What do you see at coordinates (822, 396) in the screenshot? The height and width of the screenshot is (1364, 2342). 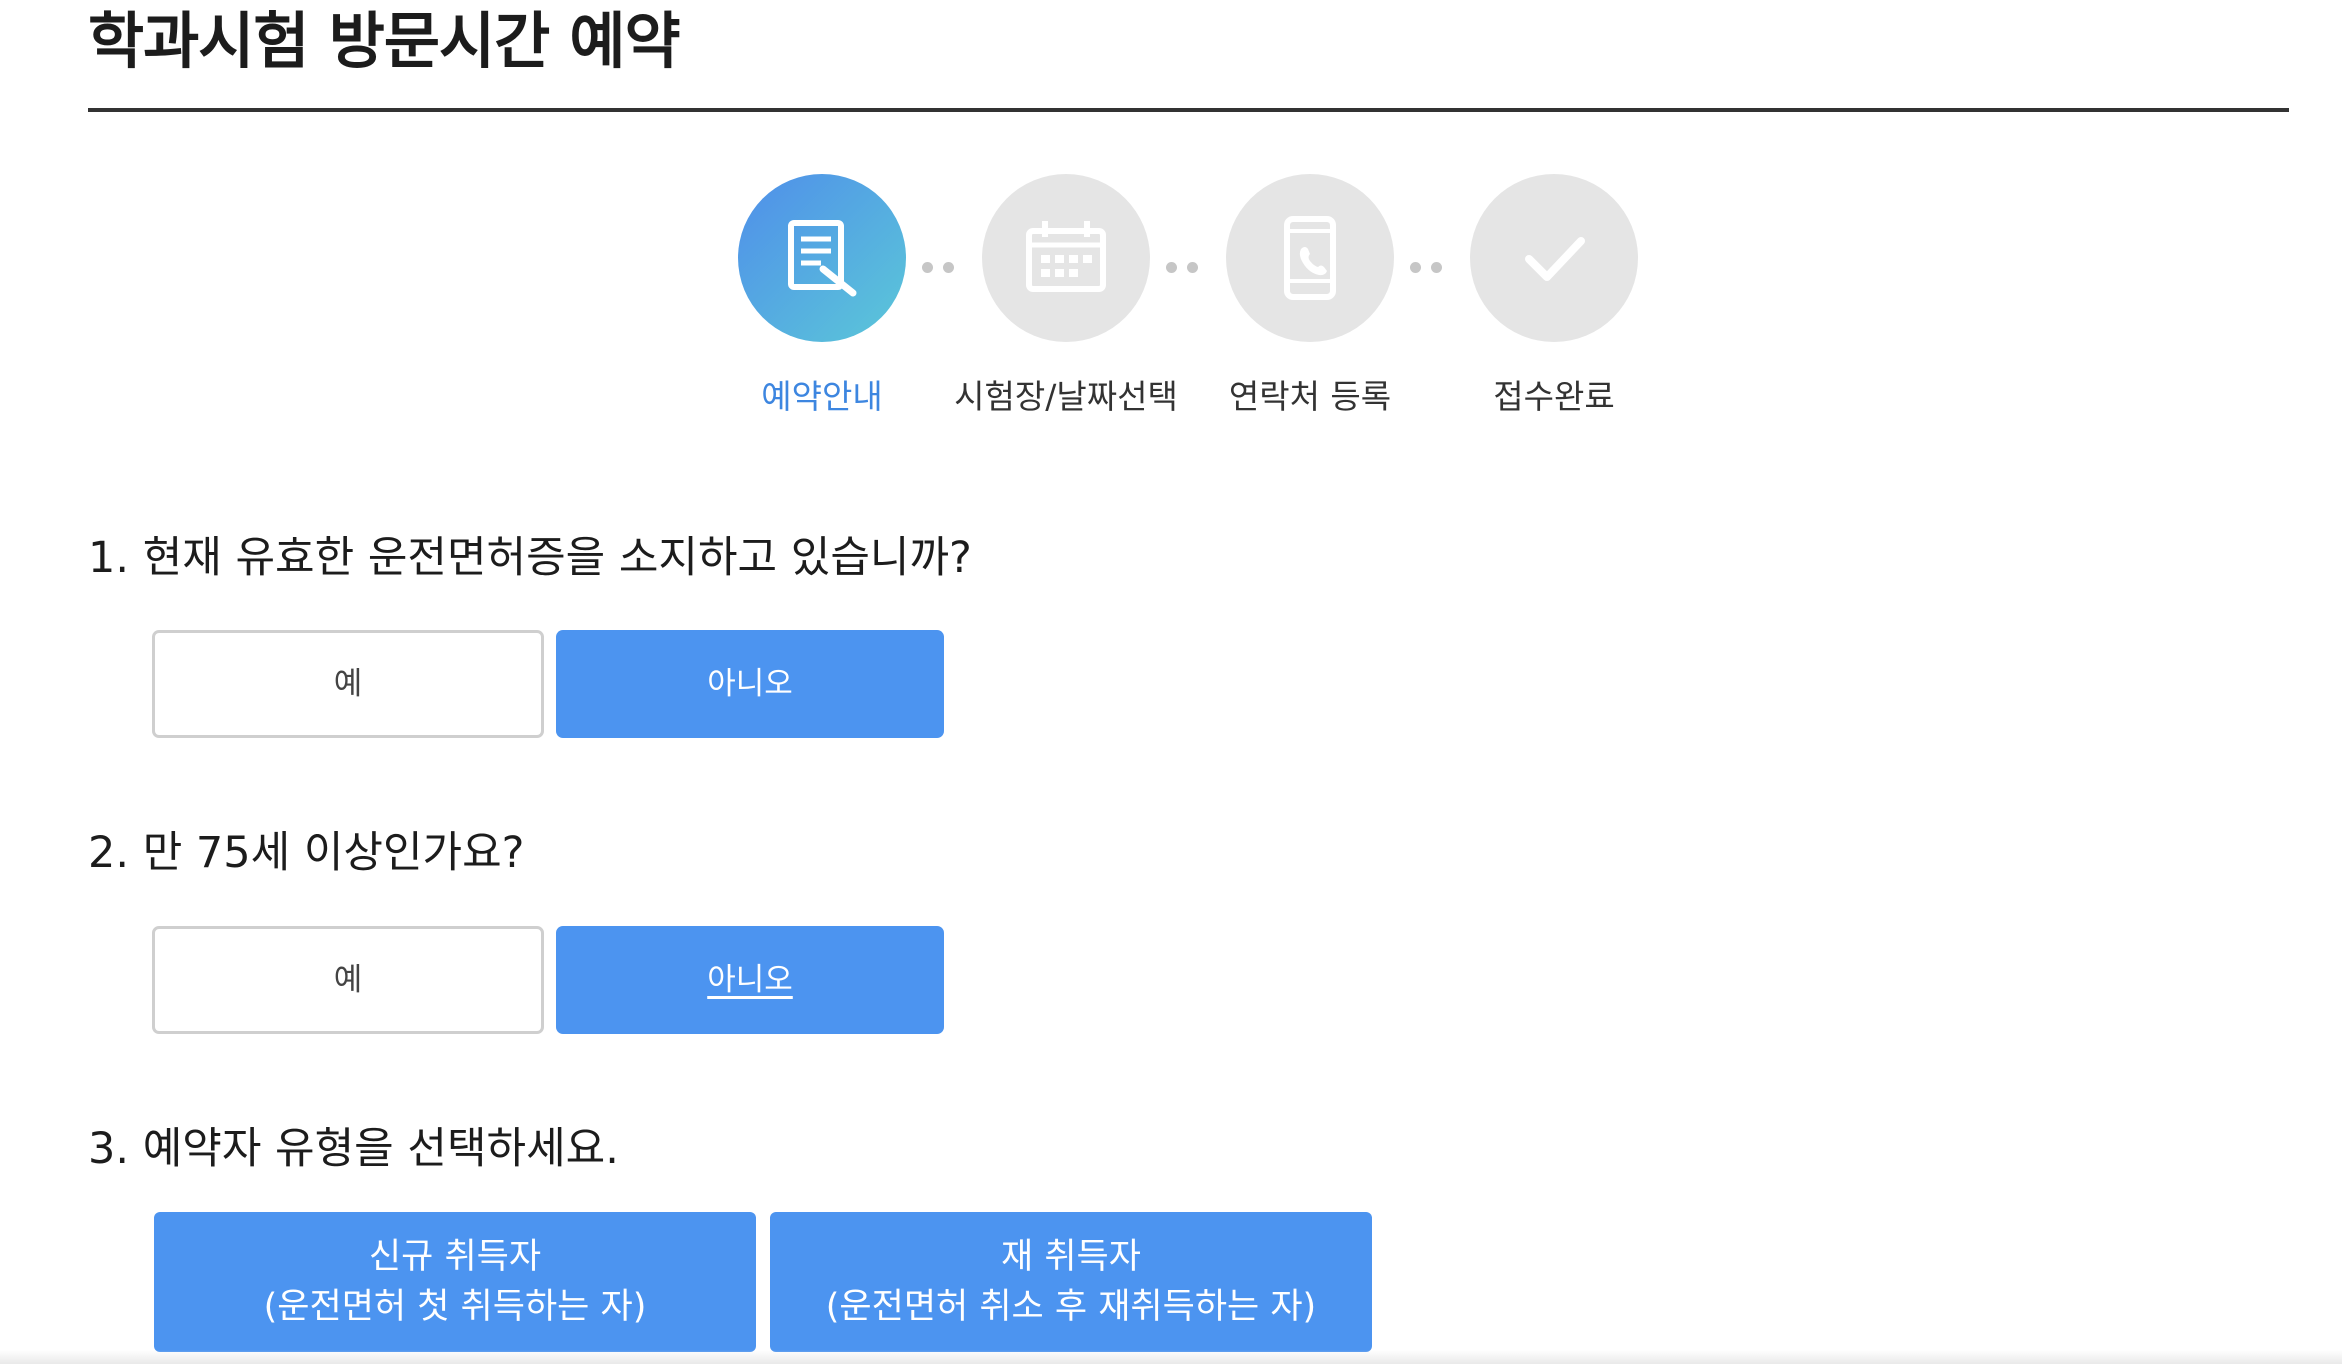 I see `step-label-reservation-guide: 예약안내` at bounding box center [822, 396].